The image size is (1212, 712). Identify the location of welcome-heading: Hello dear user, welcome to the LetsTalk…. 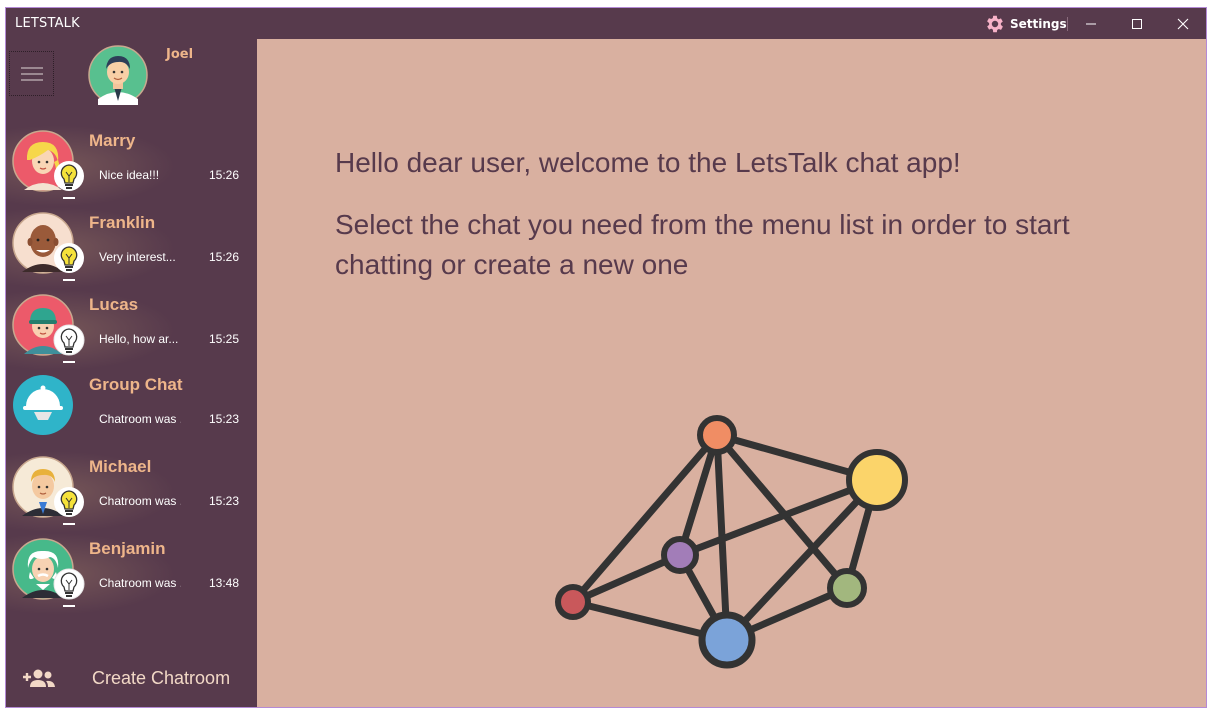
(648, 162).